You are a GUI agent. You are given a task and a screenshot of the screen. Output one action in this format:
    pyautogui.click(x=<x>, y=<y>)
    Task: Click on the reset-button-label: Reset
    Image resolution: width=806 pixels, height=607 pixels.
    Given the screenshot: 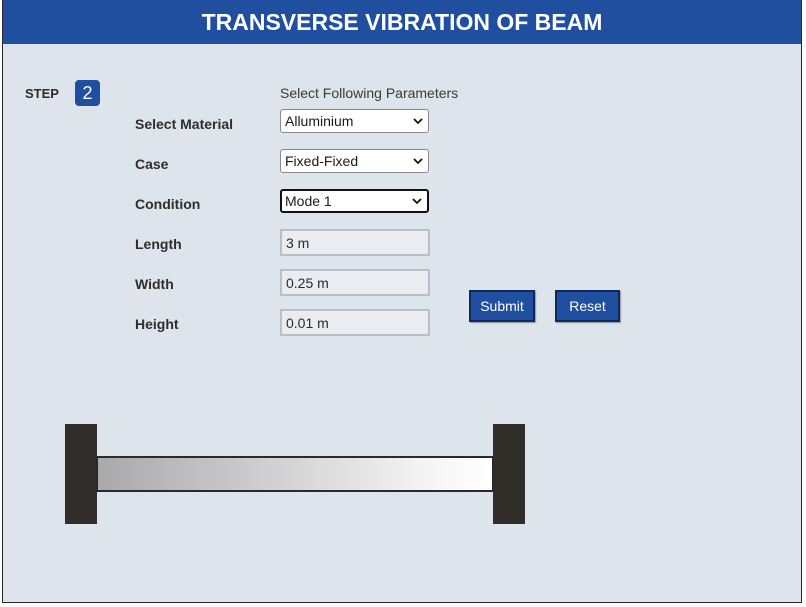 What is the action you would take?
    pyautogui.click(x=587, y=306)
    